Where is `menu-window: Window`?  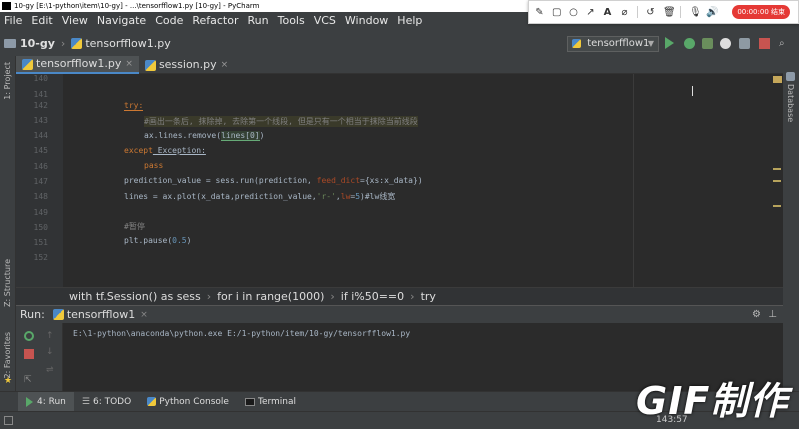
menu-window: Window is located at coordinates (366, 21).